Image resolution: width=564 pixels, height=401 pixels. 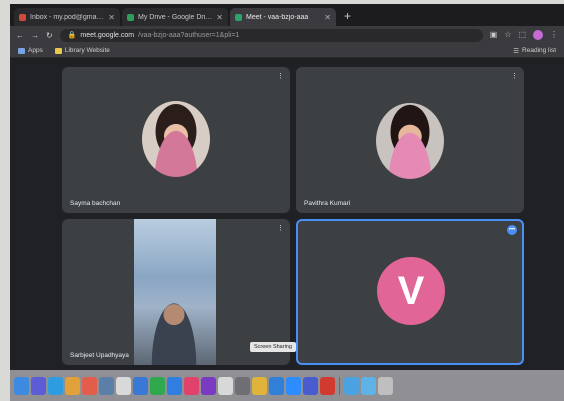 I want to click on back-icon: ←, so click(x=20, y=35).